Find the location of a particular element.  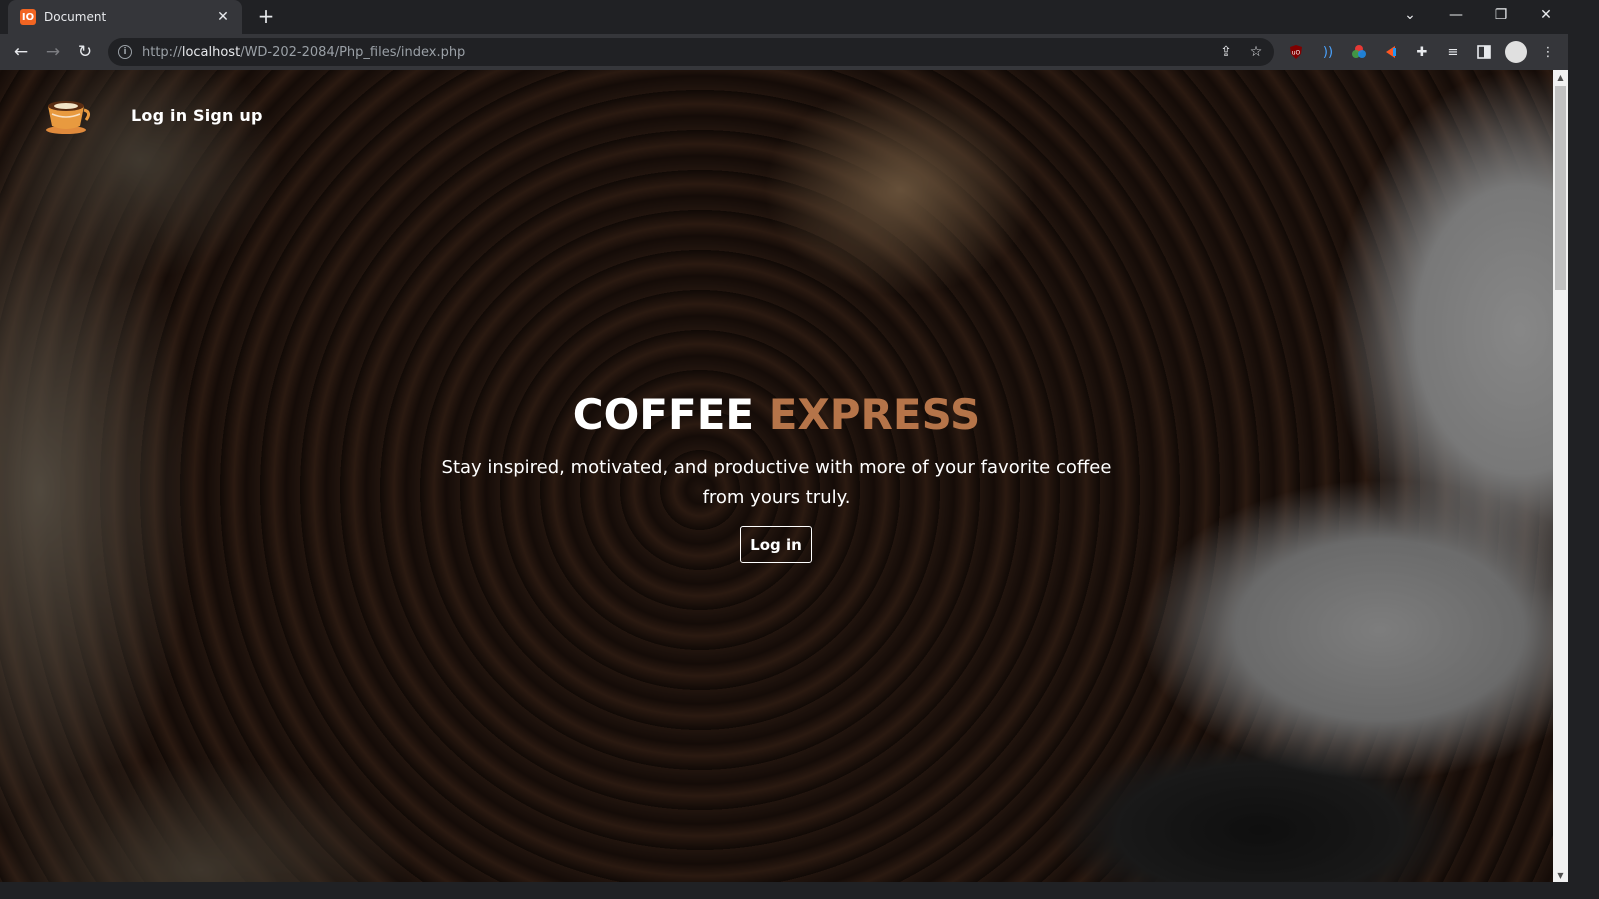

profile-avatar is located at coordinates (1516, 52).